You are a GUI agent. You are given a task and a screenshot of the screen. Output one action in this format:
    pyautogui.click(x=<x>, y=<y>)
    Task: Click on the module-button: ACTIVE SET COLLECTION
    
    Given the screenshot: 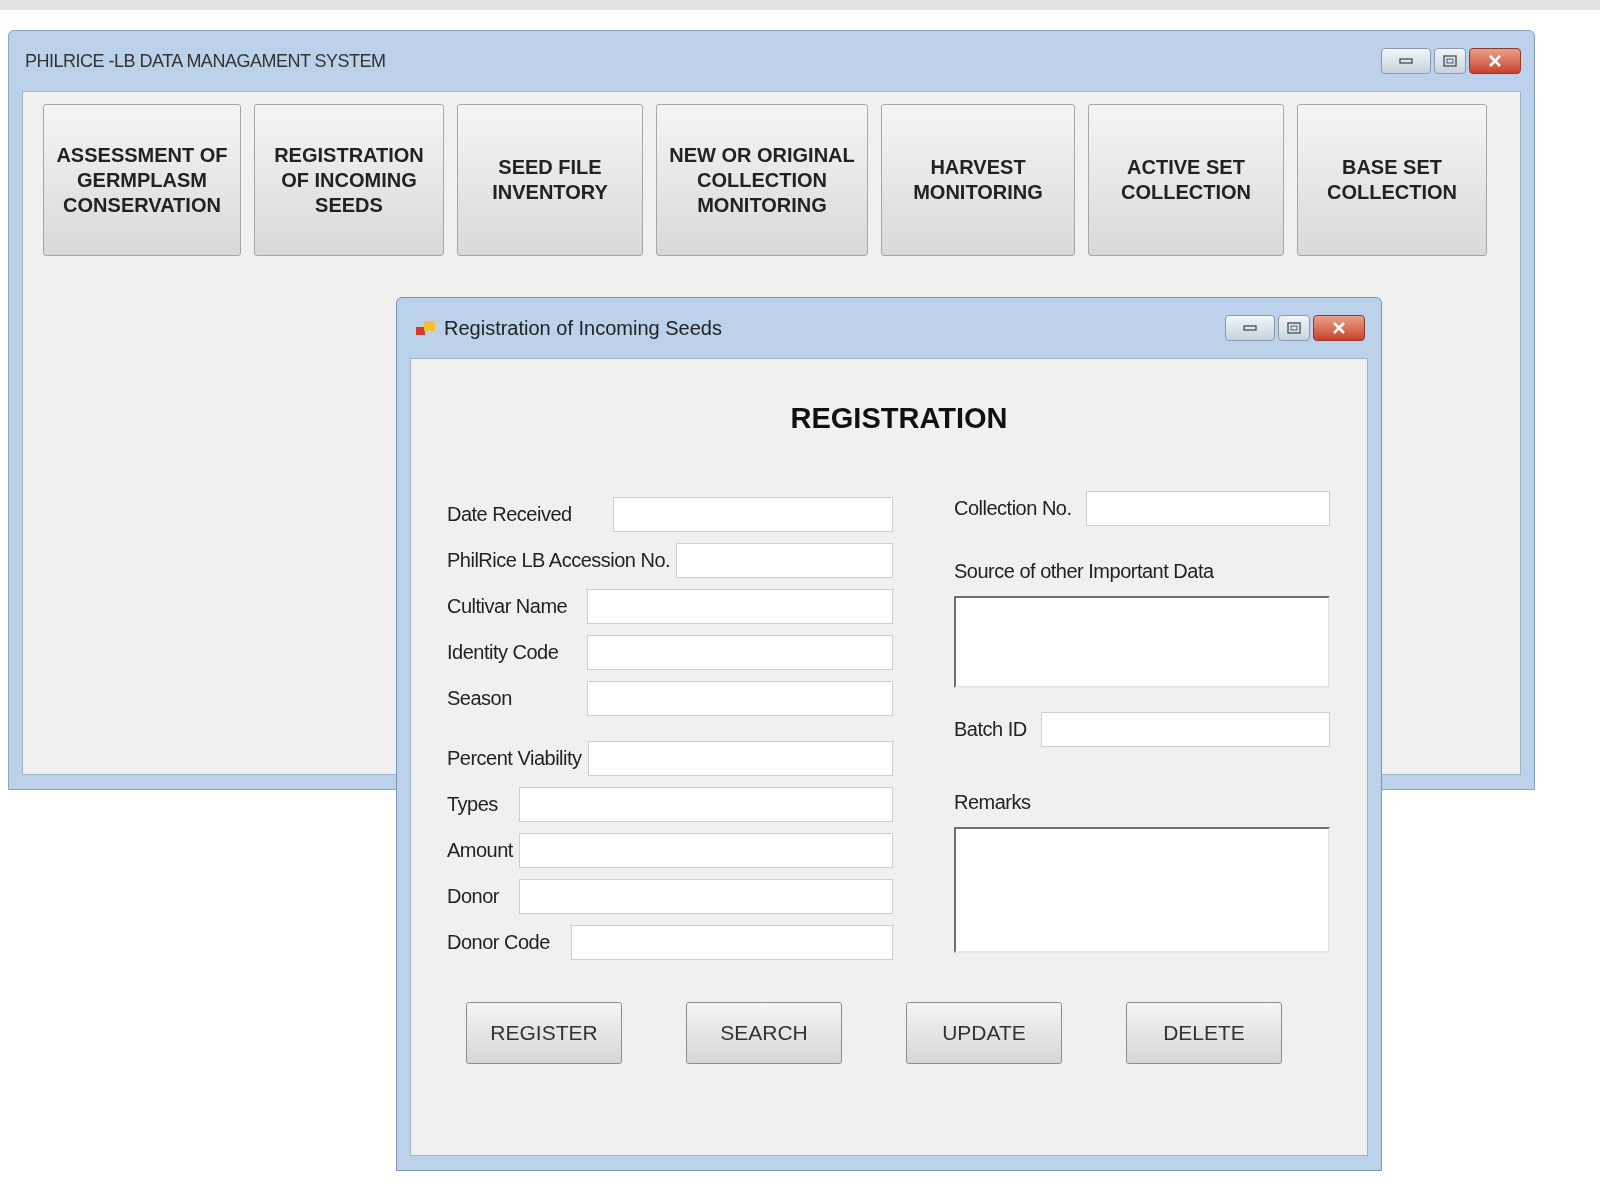 What is the action you would take?
    pyautogui.click(x=1186, y=180)
    